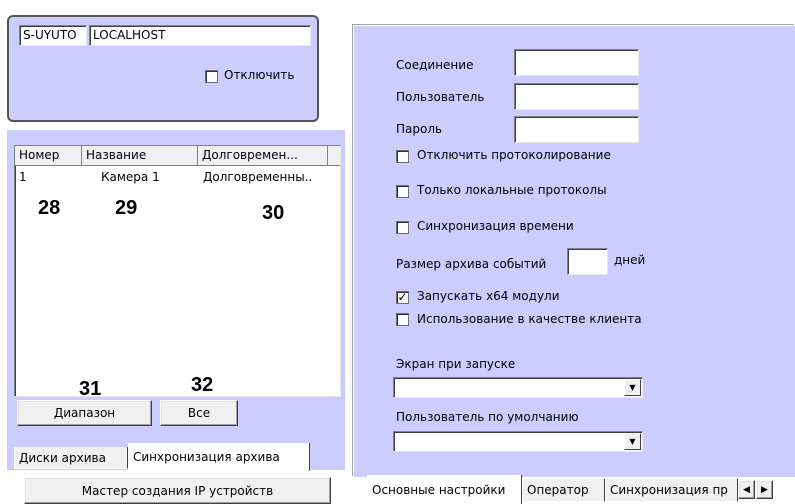  Describe the element at coordinates (273, 213) in the screenshot. I see `callout-30: 30` at that location.